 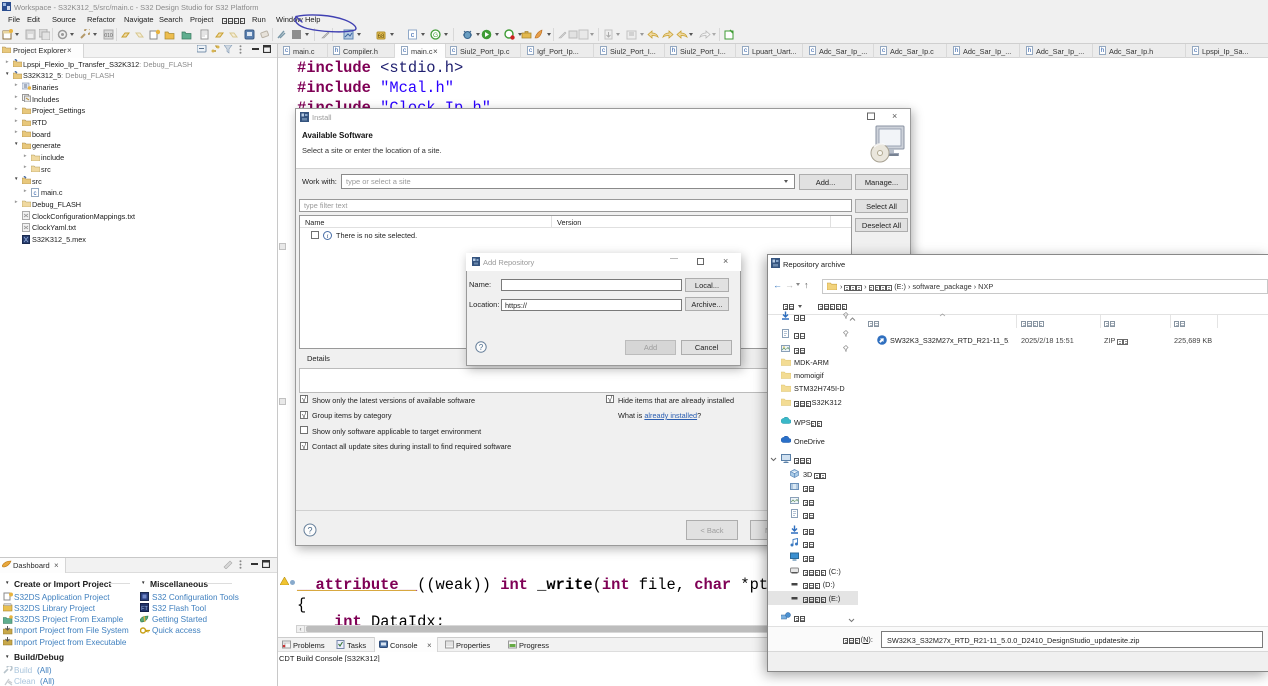 What do you see at coordinates (435, 35) in the screenshot?
I see `svg-text: G` at bounding box center [435, 35].